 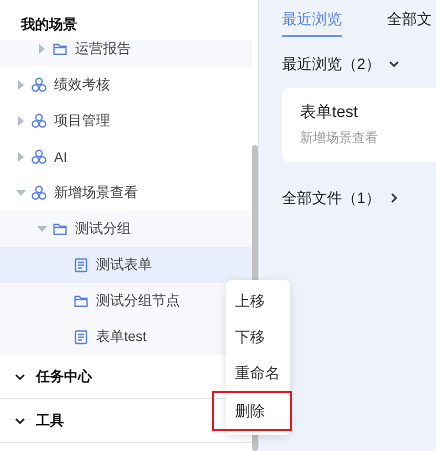 What do you see at coordinates (339, 138) in the screenshot?
I see `card-subtitle: 新增场景查看` at bounding box center [339, 138].